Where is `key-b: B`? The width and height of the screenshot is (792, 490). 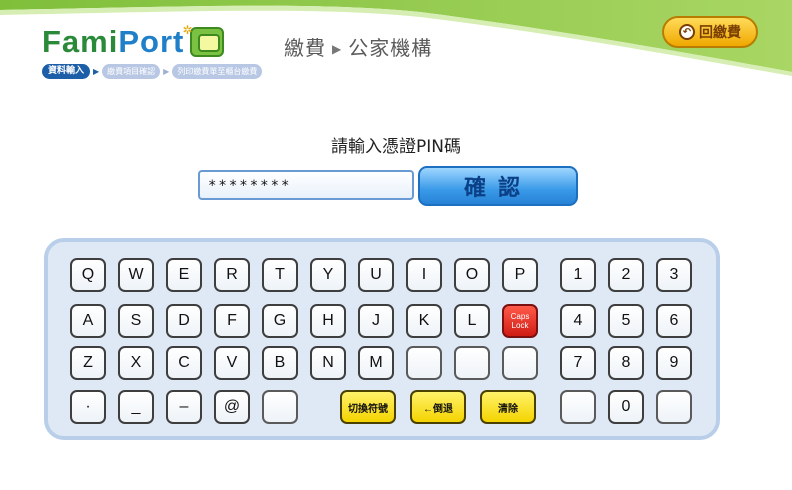
key-b: B is located at coordinates (280, 363).